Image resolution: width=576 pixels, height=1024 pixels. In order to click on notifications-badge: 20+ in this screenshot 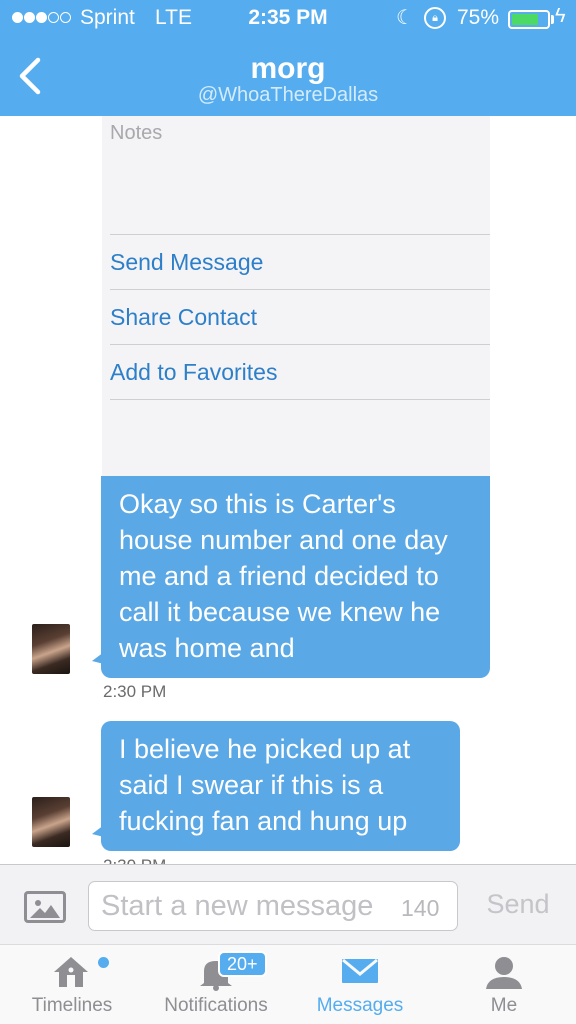, I will do `click(242, 964)`.